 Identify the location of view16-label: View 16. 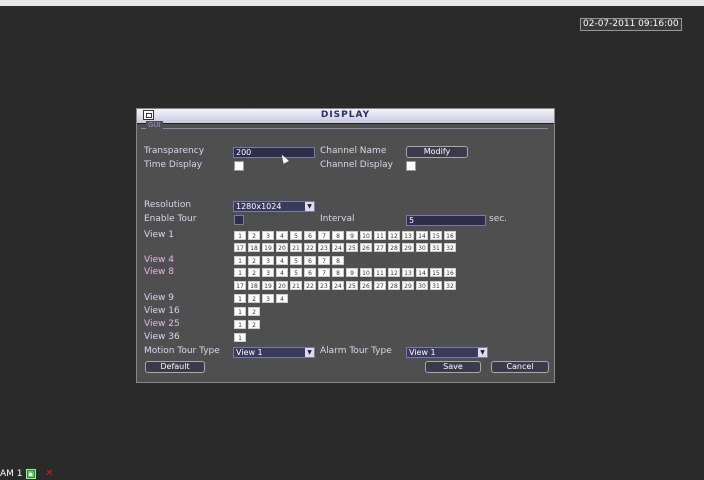
(162, 311).